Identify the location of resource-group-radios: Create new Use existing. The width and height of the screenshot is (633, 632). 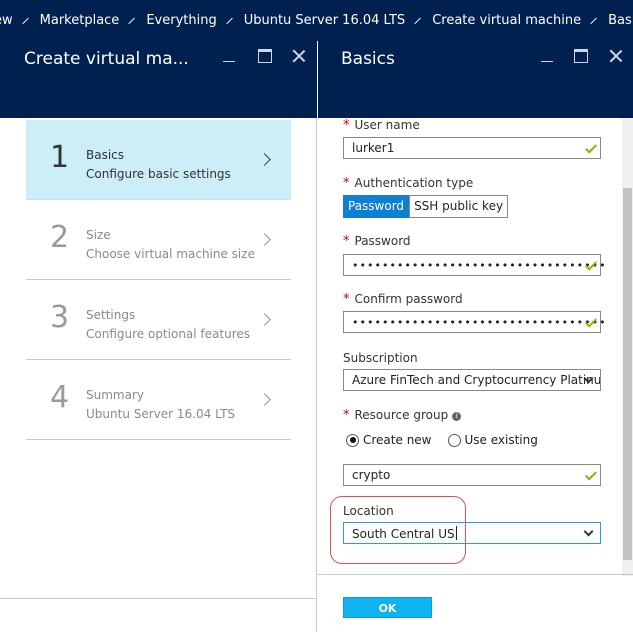
(450, 440).